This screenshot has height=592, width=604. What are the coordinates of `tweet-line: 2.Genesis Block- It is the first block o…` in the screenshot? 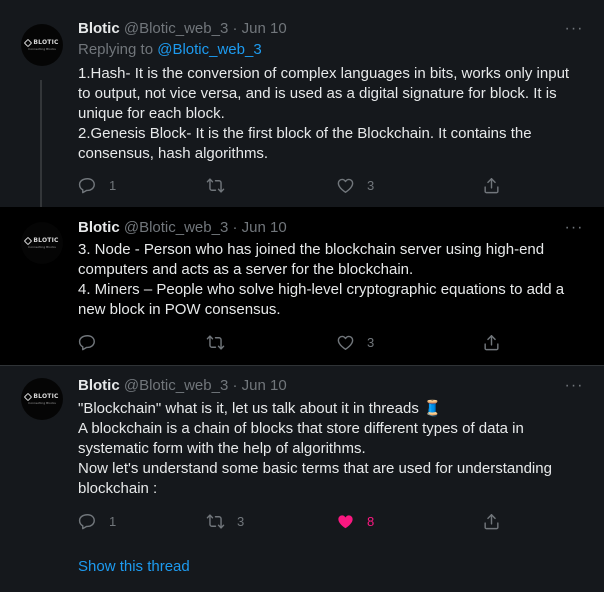 It's located at (305, 143).